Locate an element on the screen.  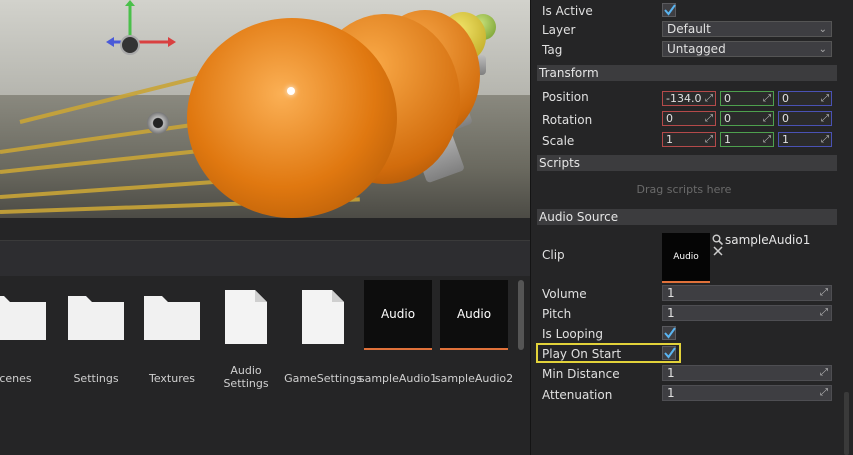
layer-label: Layer is located at coordinates (559, 30).